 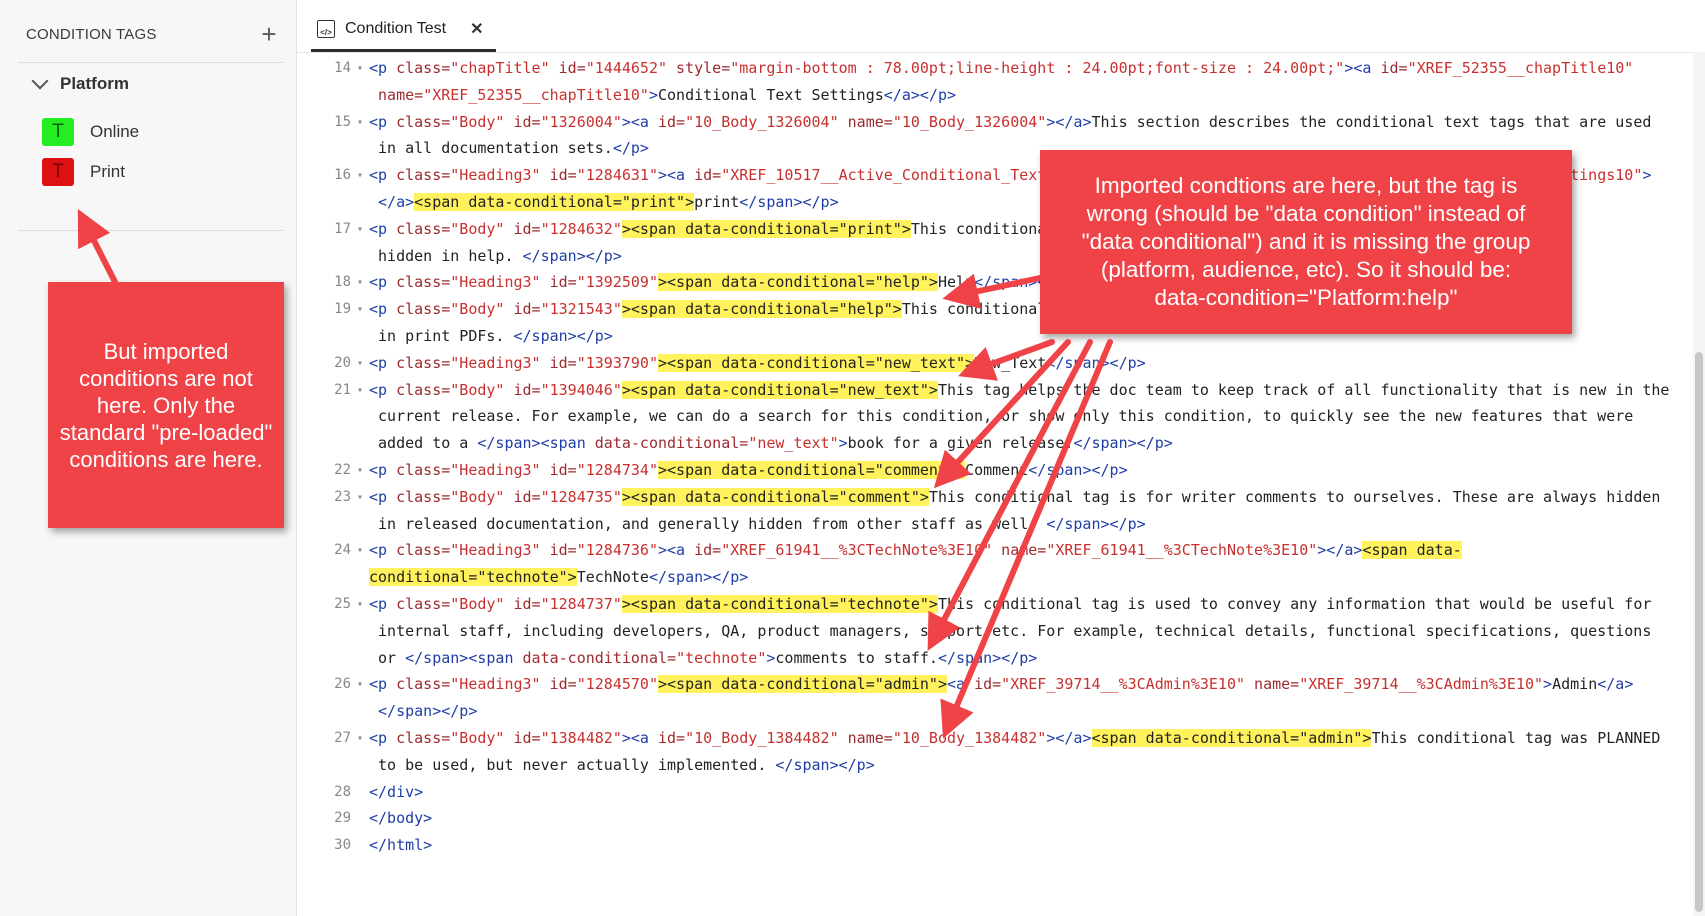 I want to click on tag-item-print: T Print, so click(x=83, y=172).